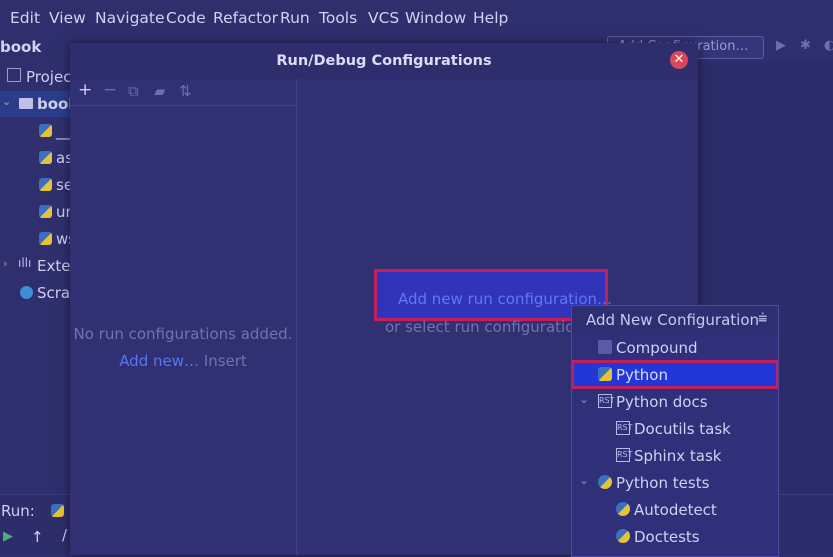  What do you see at coordinates (110, 90) in the screenshot?
I see `remove-icon: −` at bounding box center [110, 90].